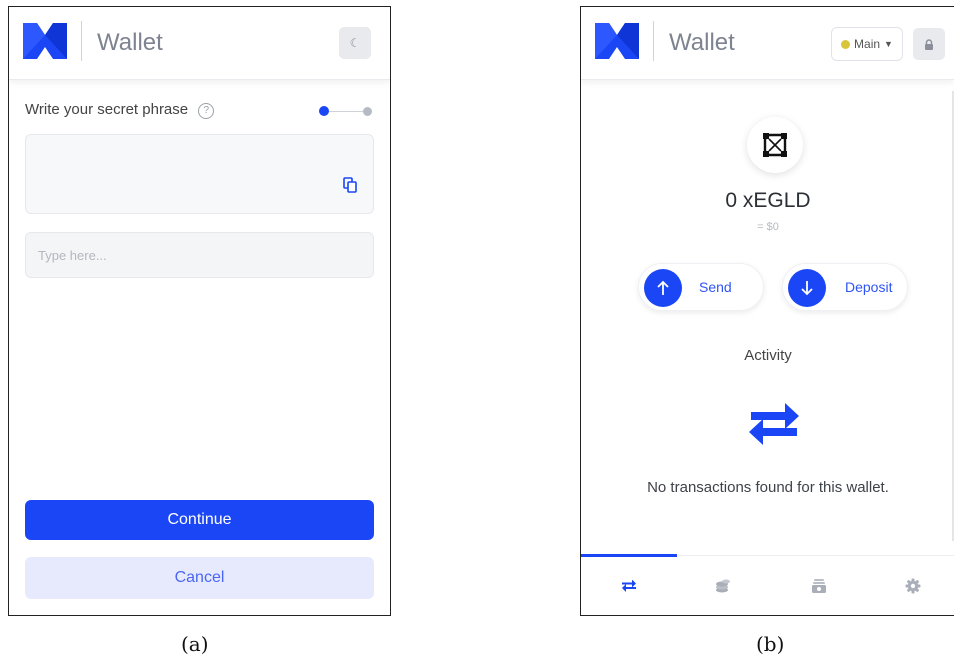 This screenshot has width=954, height=662. Describe the element at coordinates (768, 355) in the screenshot. I see `activity-heading: Activity` at that location.